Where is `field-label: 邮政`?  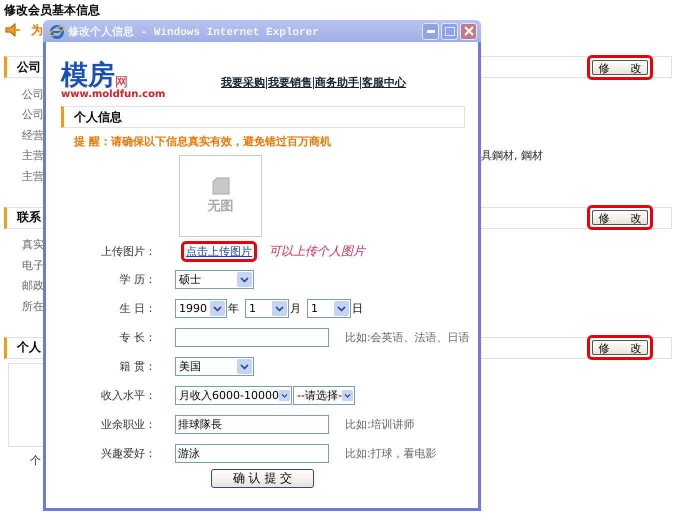
field-label: 邮政 is located at coordinates (33, 286).